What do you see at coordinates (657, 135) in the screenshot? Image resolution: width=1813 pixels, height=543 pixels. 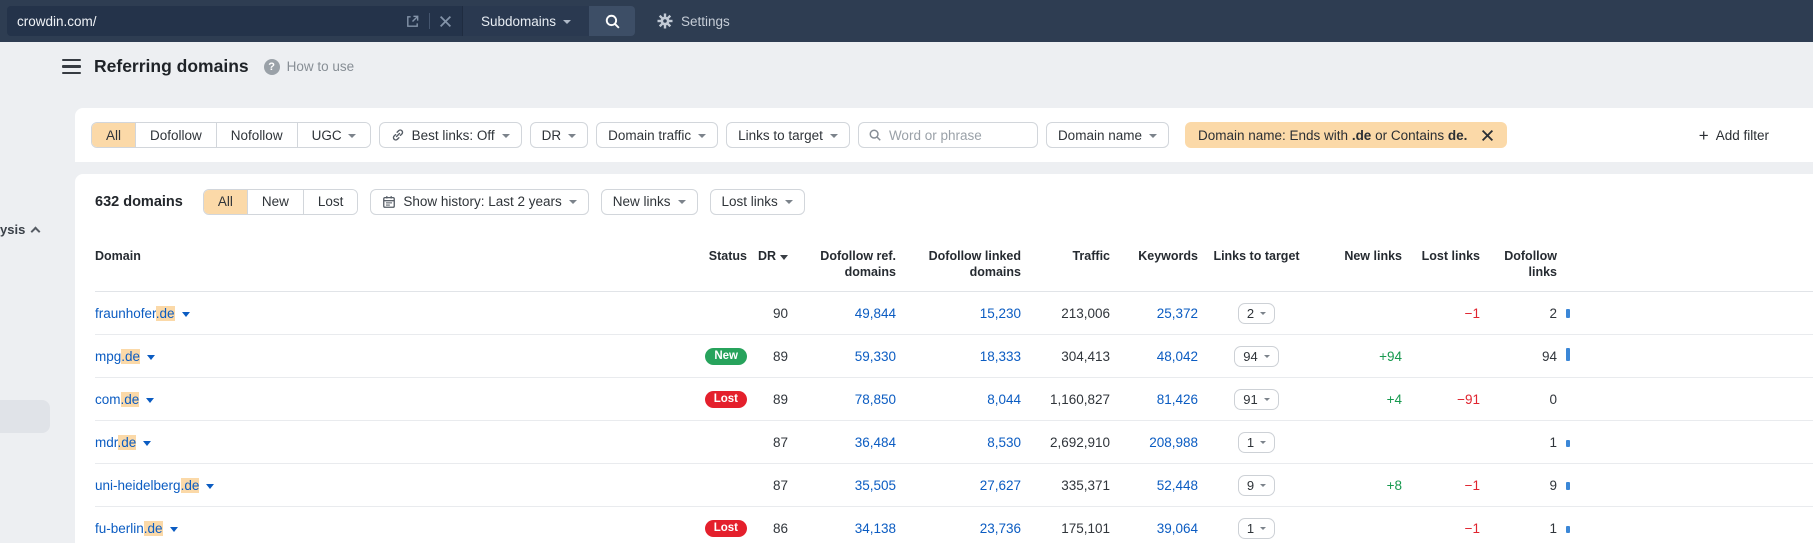 I see `domain-traffic-filter-button: Domain traffic` at bounding box center [657, 135].